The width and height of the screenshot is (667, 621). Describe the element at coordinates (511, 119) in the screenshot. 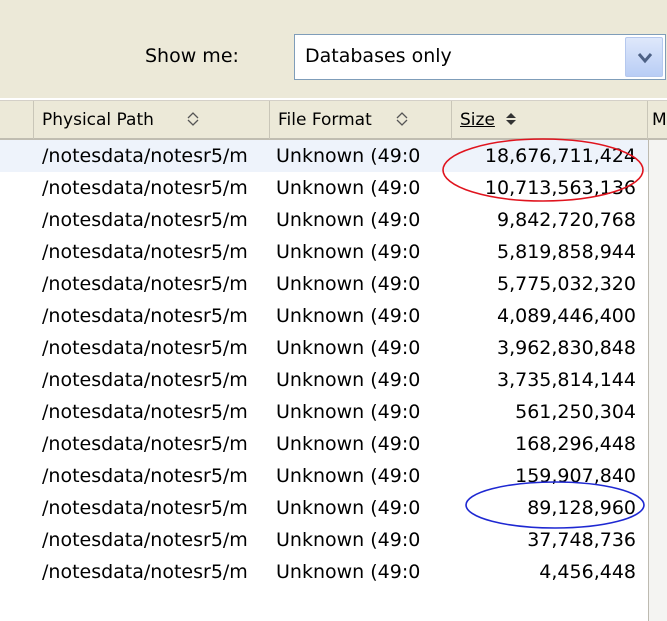

I see `sort-active-icon` at that location.